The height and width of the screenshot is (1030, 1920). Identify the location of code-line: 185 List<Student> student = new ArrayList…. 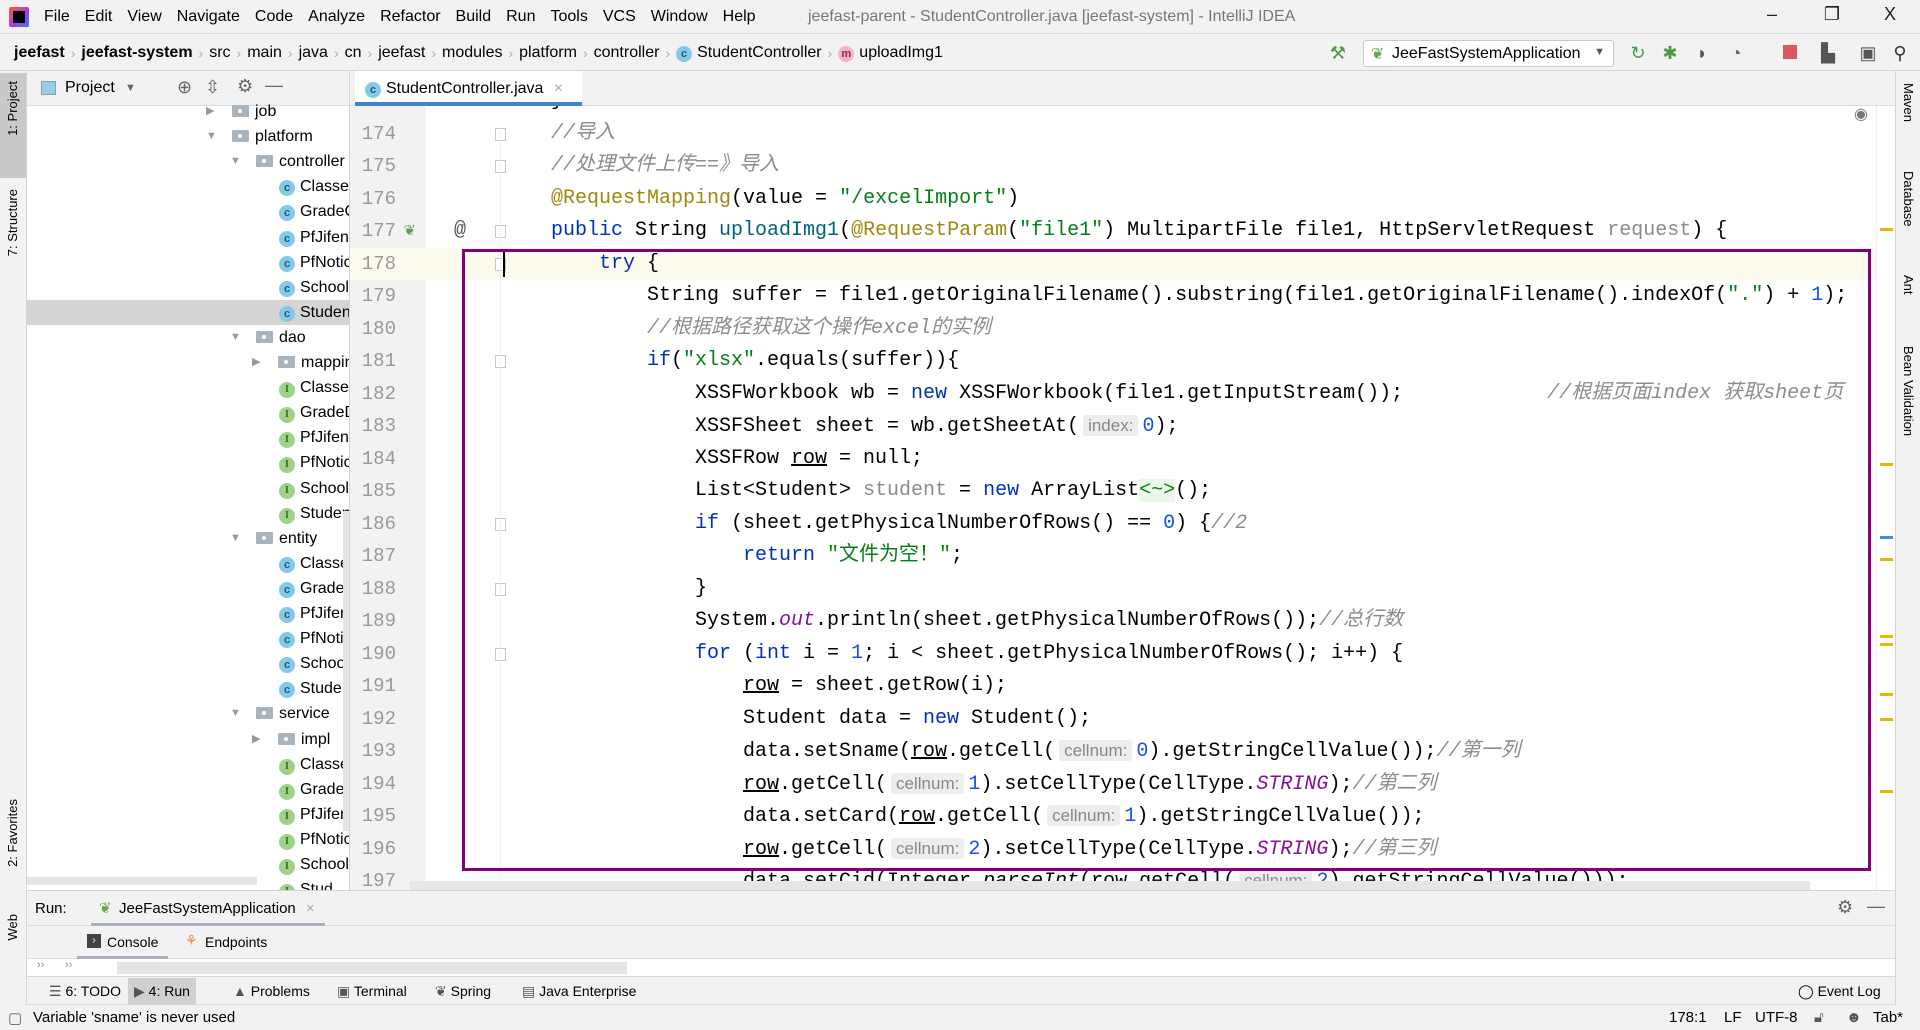
(1113, 491).